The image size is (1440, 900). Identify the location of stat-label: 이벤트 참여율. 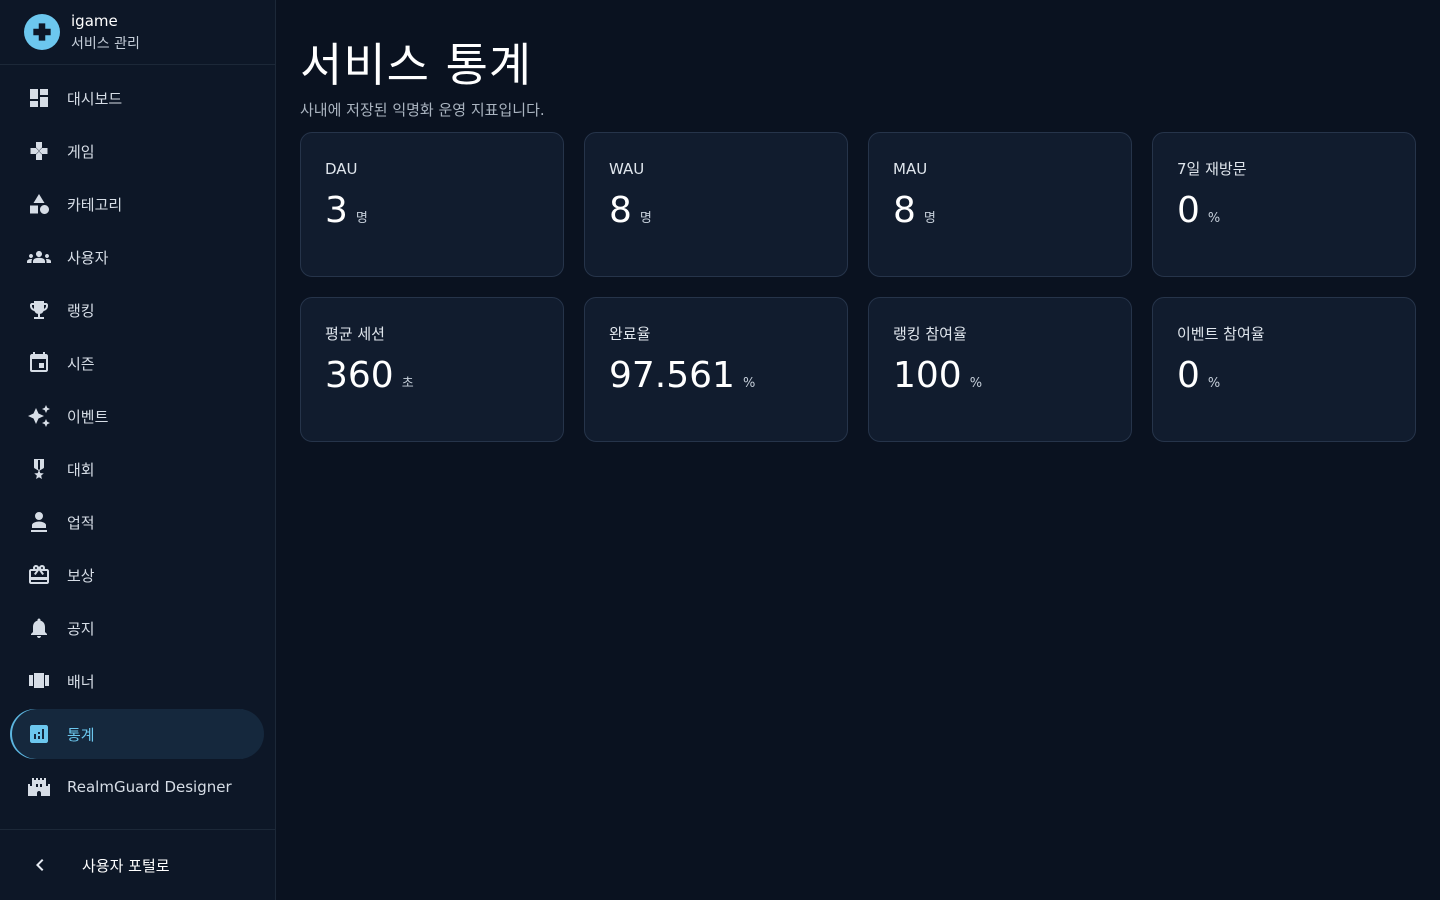
(1221, 334).